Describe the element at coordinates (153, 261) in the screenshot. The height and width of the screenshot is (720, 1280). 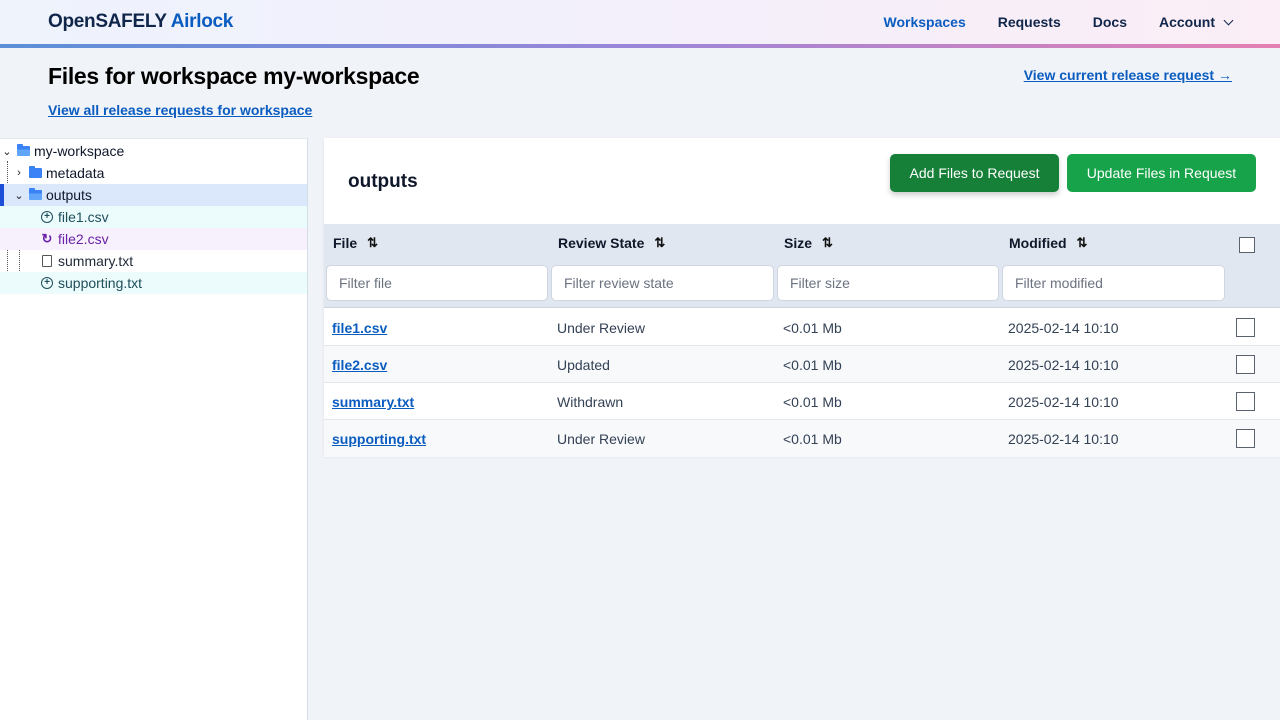
I see `tree-item-summary: summary.txt` at that location.